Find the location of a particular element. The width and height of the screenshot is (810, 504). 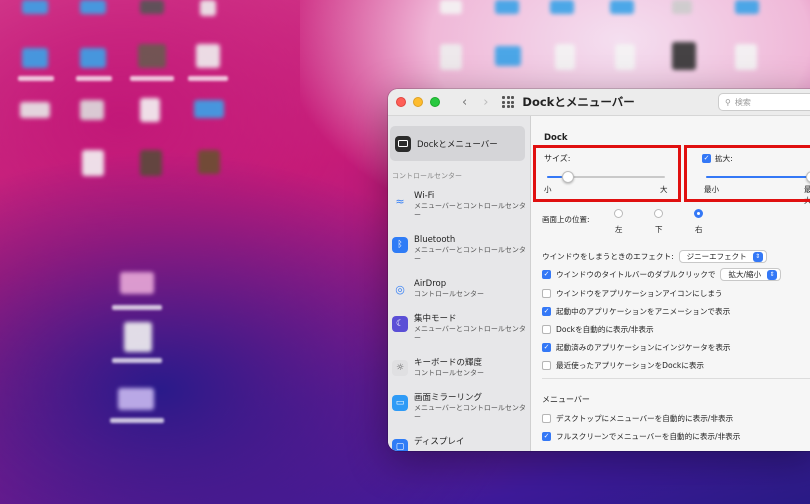

title-bar: ‹ › Dockとメニューバー ⚲ 検索 is located at coordinates (599, 102).